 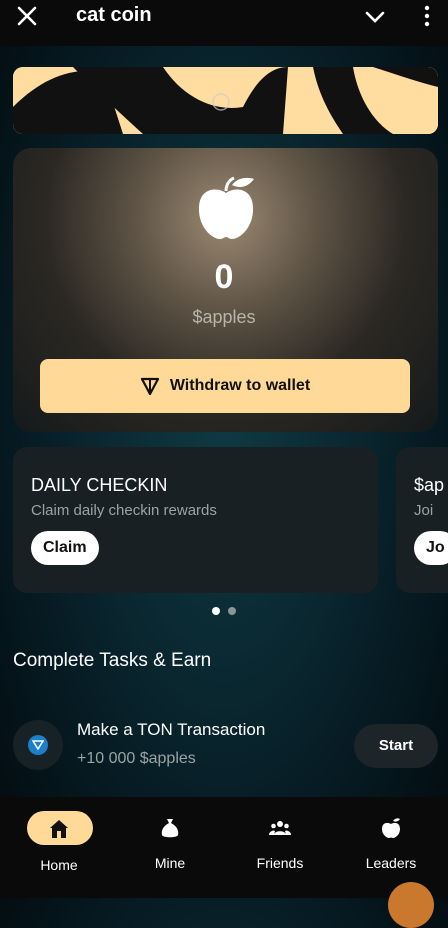 I want to click on nav-item-mine: Mine, so click(x=170, y=847).